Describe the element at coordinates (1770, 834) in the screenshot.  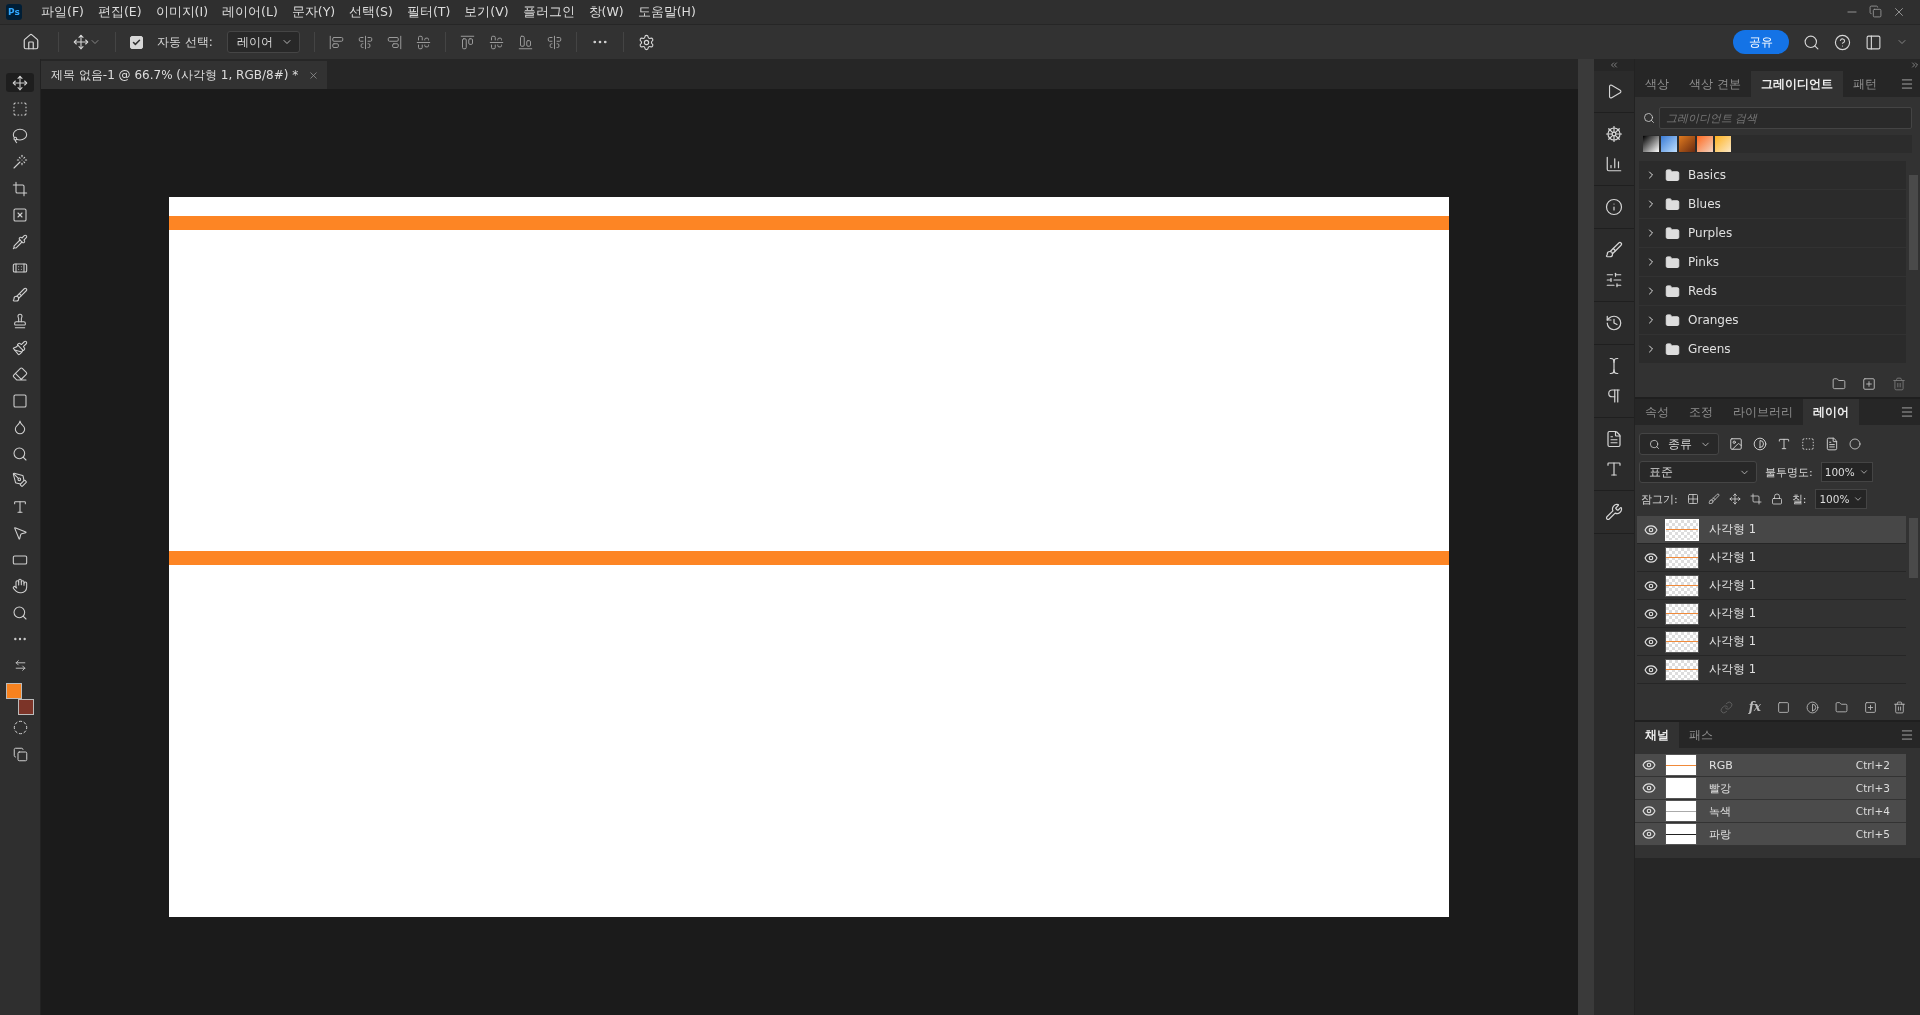
I see `channel-row: 파랑 Ctrl+5` at that location.